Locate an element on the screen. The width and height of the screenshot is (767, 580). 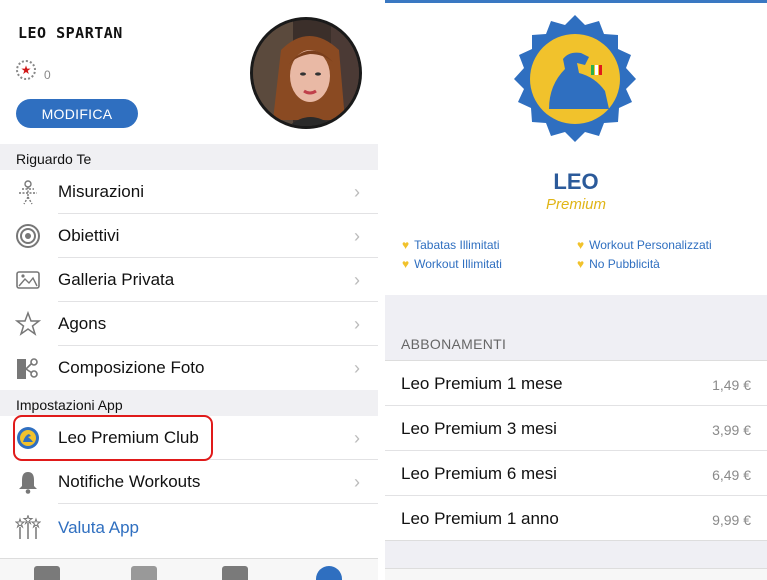
plan-row: Leo Premium 6 mesi 6,49 € is located at coordinates (576, 473).